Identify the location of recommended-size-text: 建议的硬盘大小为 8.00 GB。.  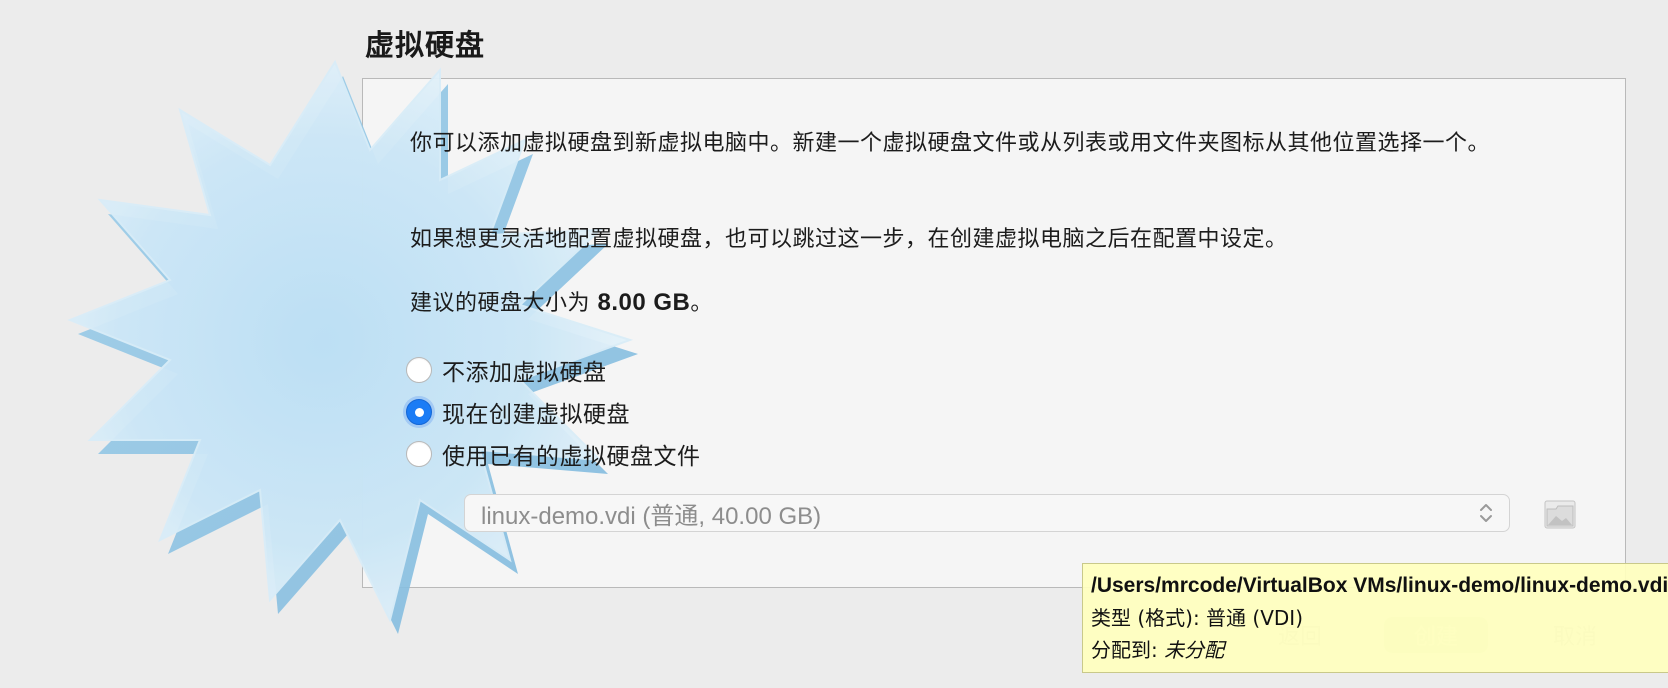
(561, 303).